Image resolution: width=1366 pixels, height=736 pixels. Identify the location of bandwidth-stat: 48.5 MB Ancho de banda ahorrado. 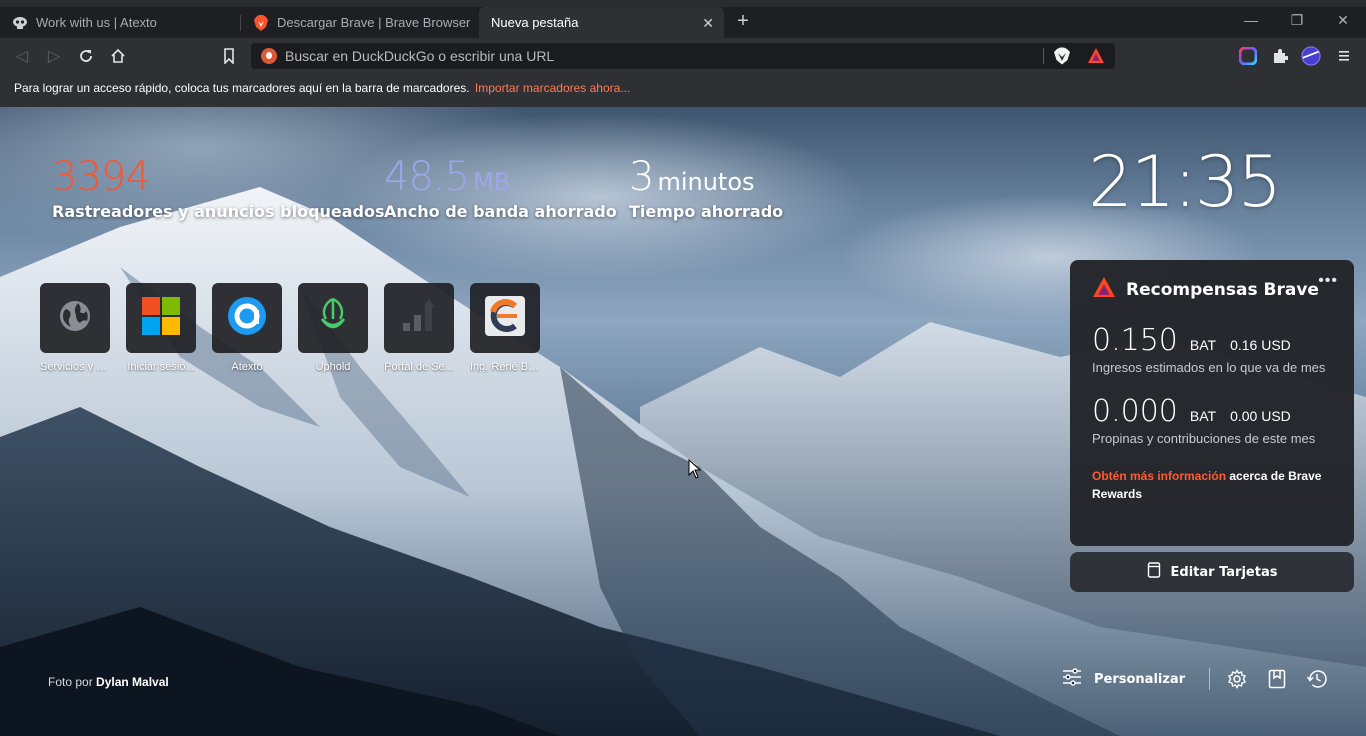
(500, 187).